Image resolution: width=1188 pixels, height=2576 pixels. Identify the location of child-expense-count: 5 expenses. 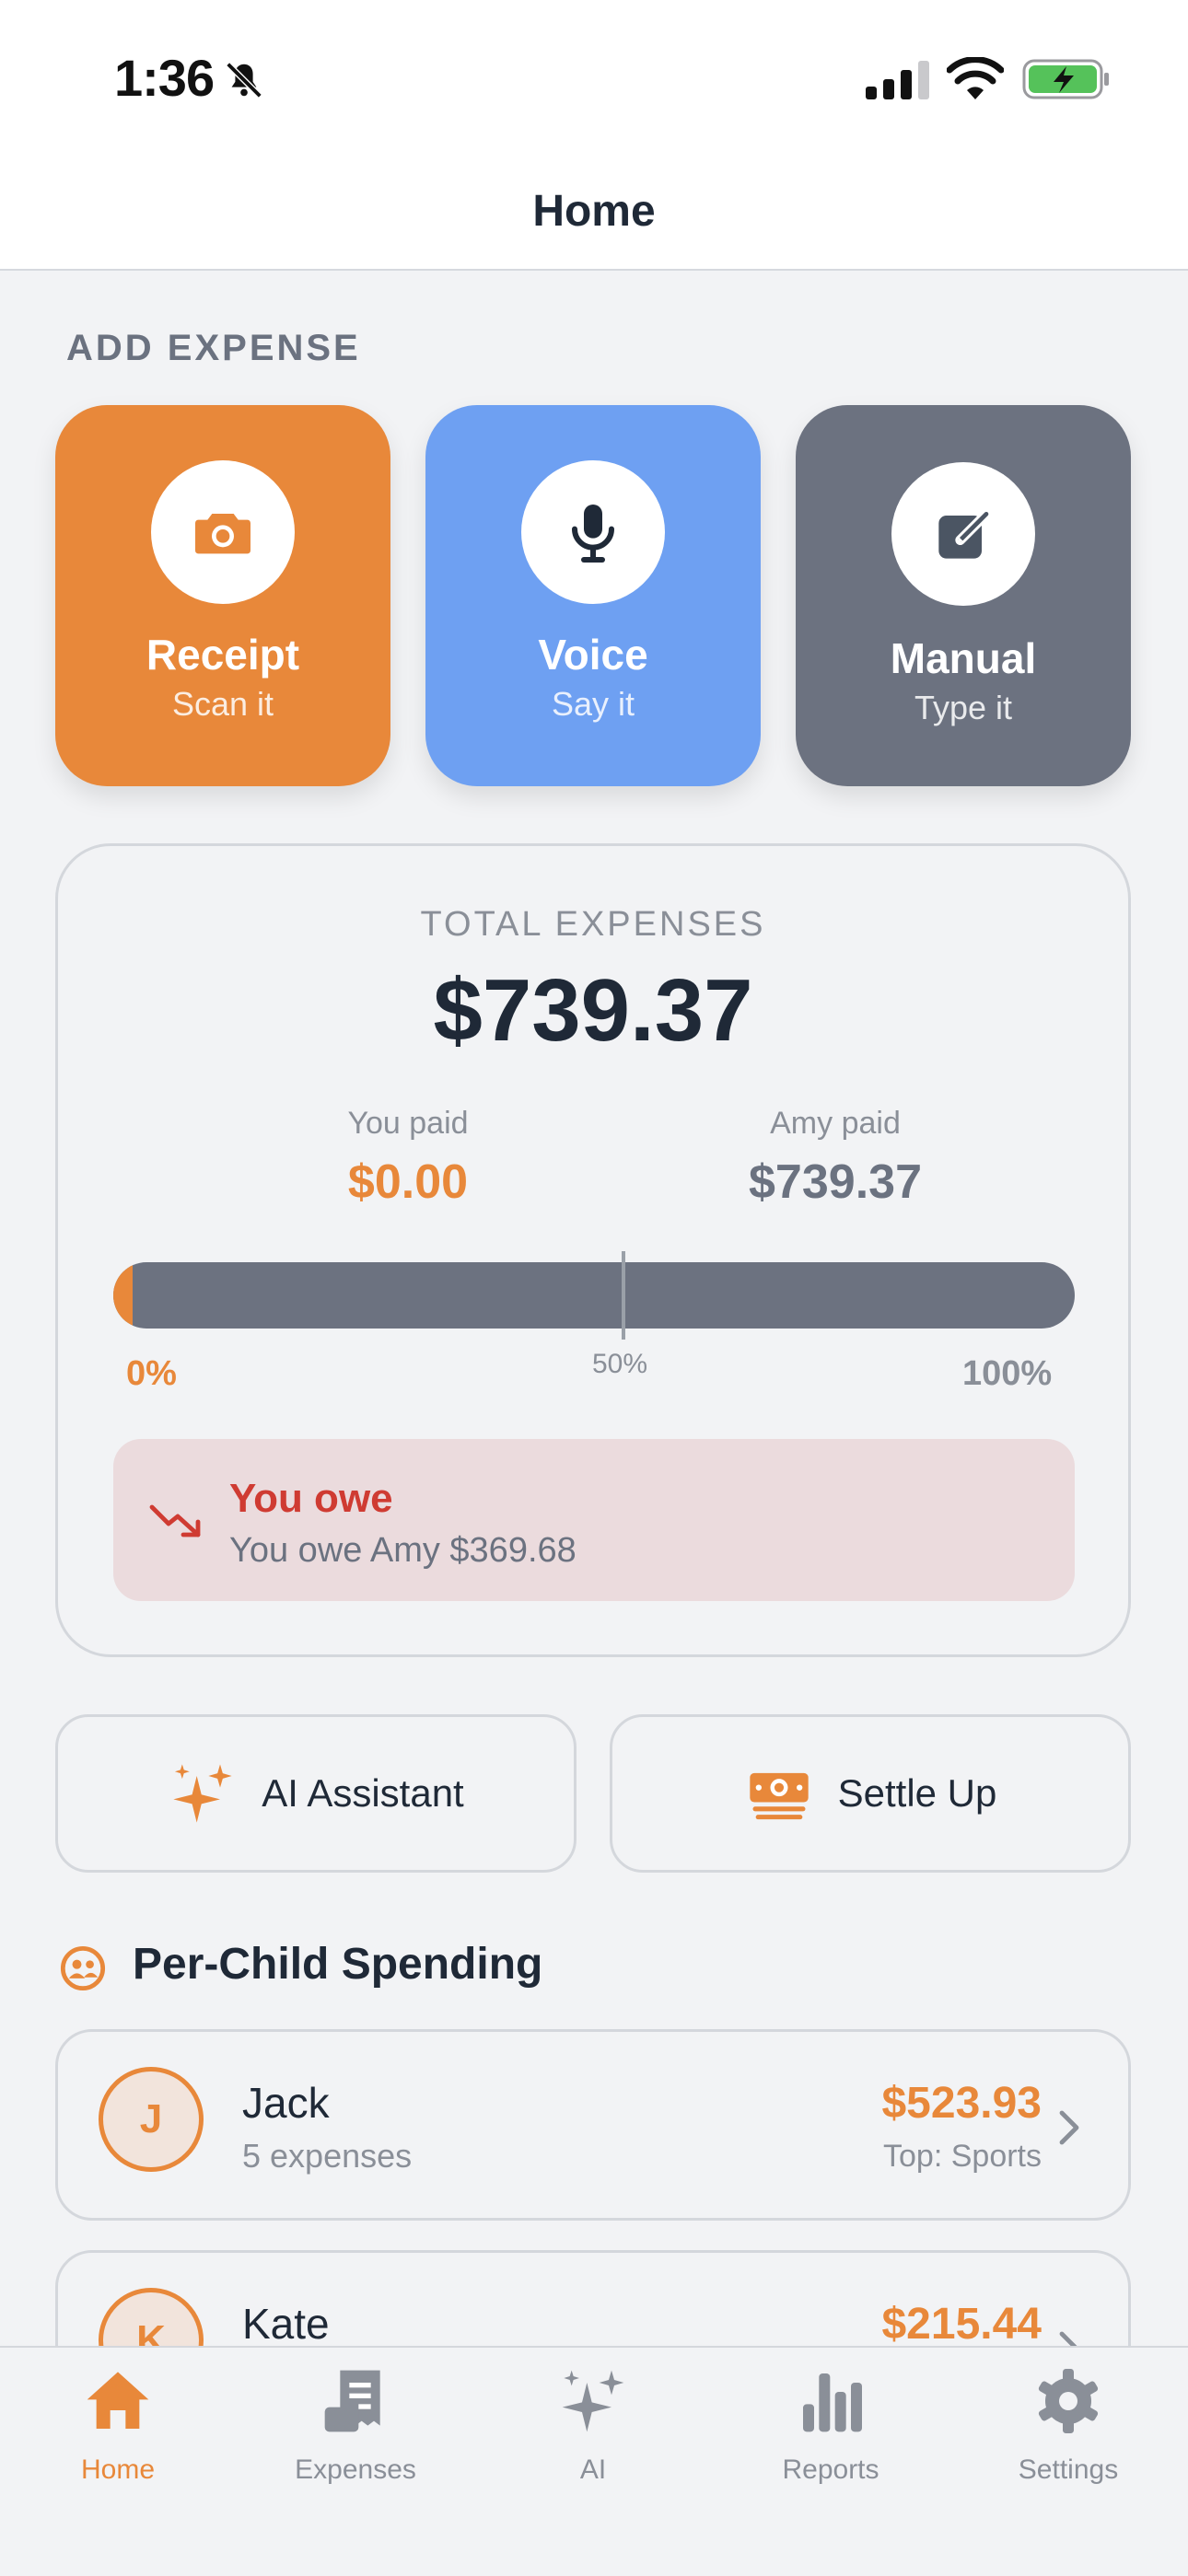
(327, 2156).